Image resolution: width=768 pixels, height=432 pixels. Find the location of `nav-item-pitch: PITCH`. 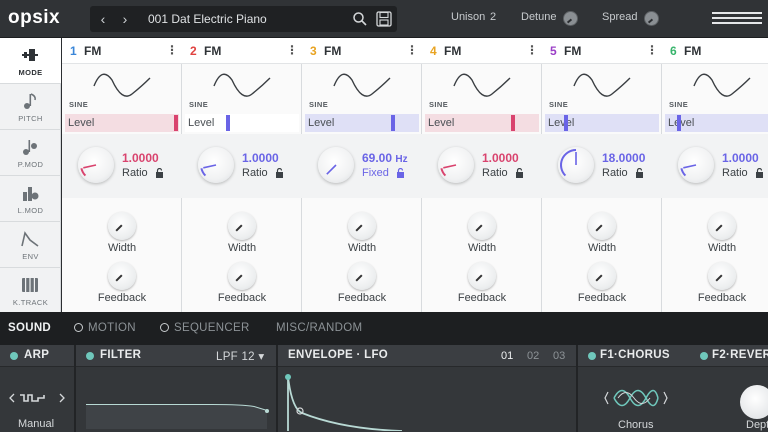

nav-item-pitch: PITCH is located at coordinates (30, 107).